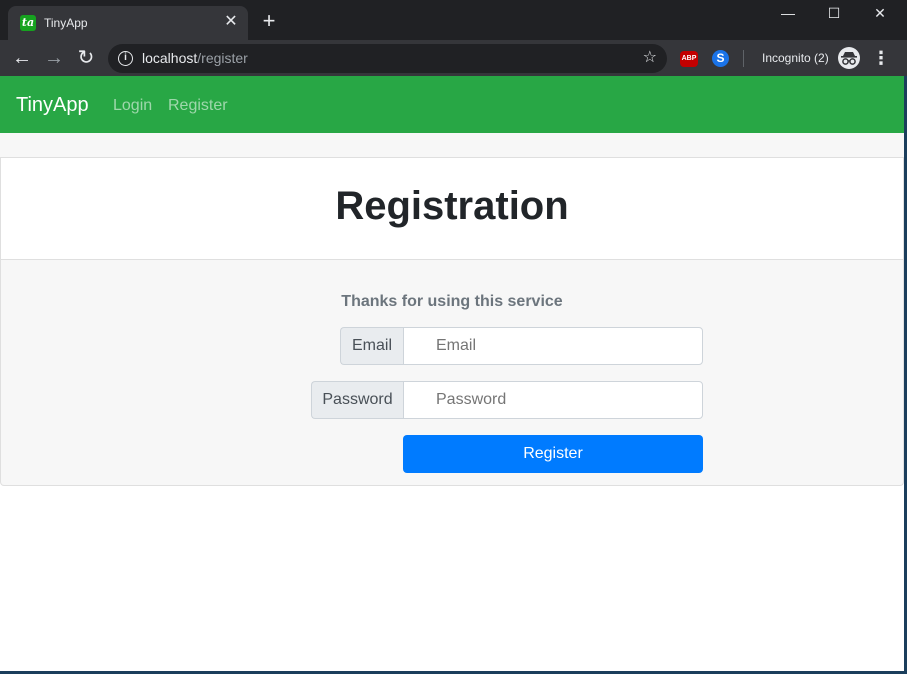 The height and width of the screenshot is (674, 907). What do you see at coordinates (387, 58) in the screenshot?
I see `address-bar: i localhost/register ☆` at bounding box center [387, 58].